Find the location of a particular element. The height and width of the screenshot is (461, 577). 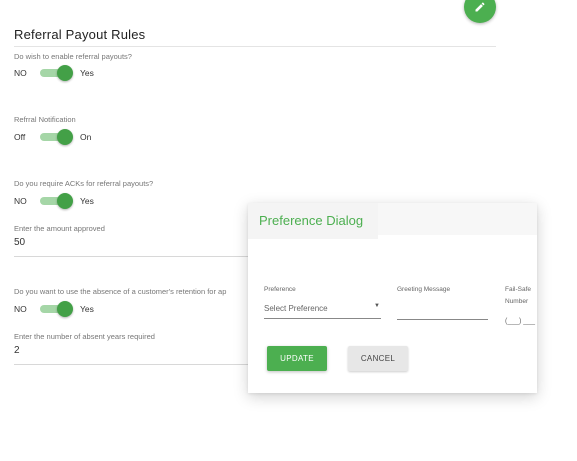

acks-toggle is located at coordinates (57, 201).